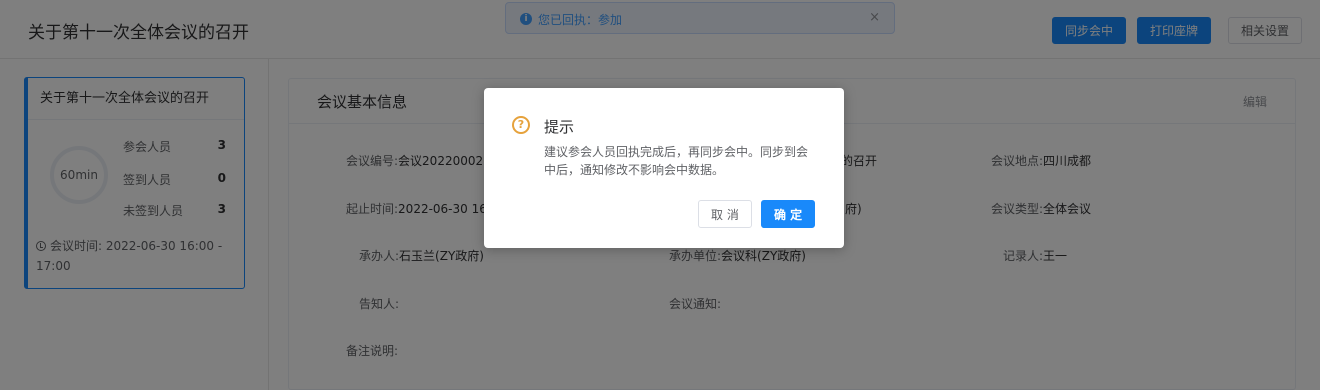  I want to click on dialog-title: 提示, so click(559, 127).